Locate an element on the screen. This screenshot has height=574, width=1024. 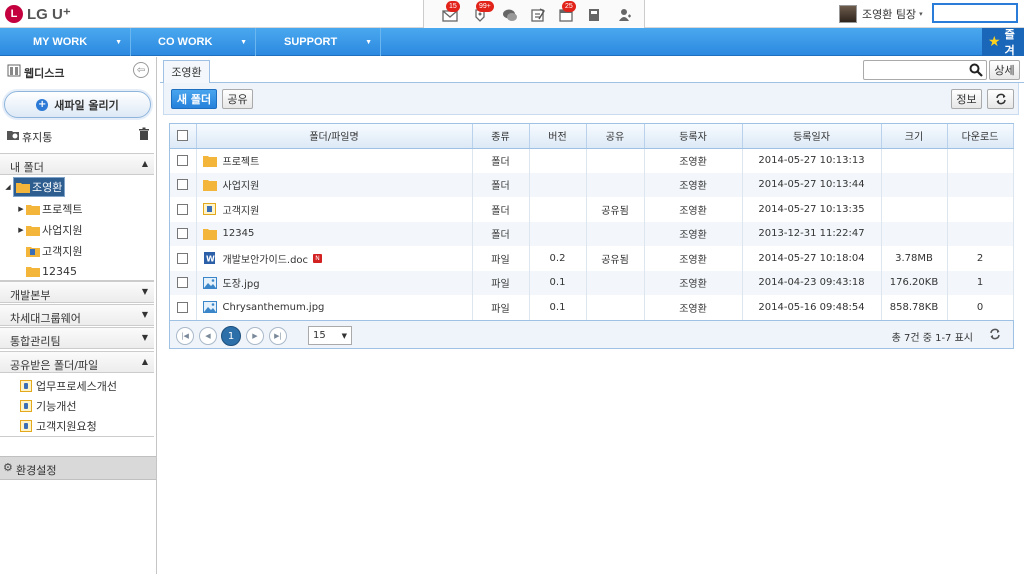
nav-co-work: CO WORK ▼ is located at coordinates (193, 42).